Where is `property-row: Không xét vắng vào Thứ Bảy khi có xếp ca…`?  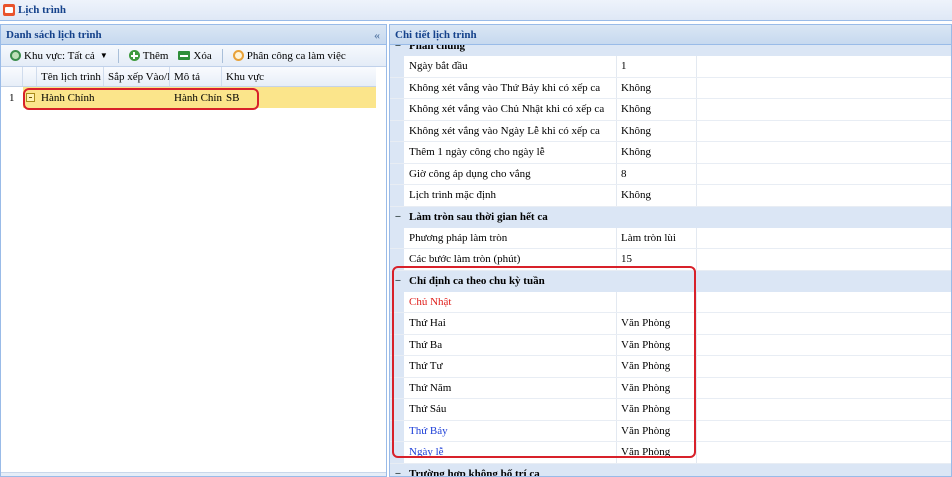 property-row: Không xét vắng vào Thứ Bảy khi có xếp ca… is located at coordinates (670, 88).